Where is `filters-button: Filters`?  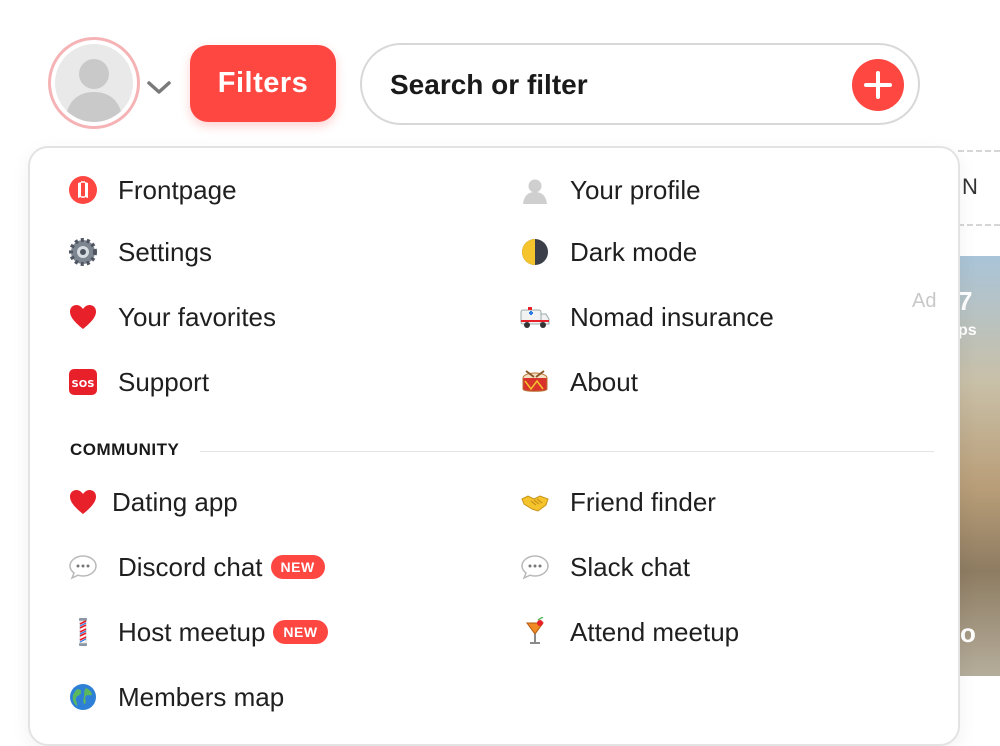
filters-button: Filters is located at coordinates (263, 83).